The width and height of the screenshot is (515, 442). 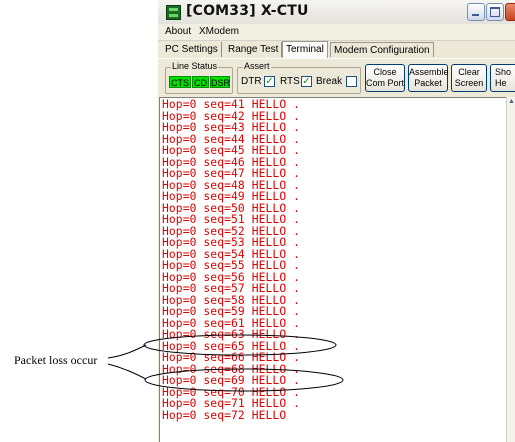 I want to click on rts-checkbox: ✓, so click(x=306, y=81).